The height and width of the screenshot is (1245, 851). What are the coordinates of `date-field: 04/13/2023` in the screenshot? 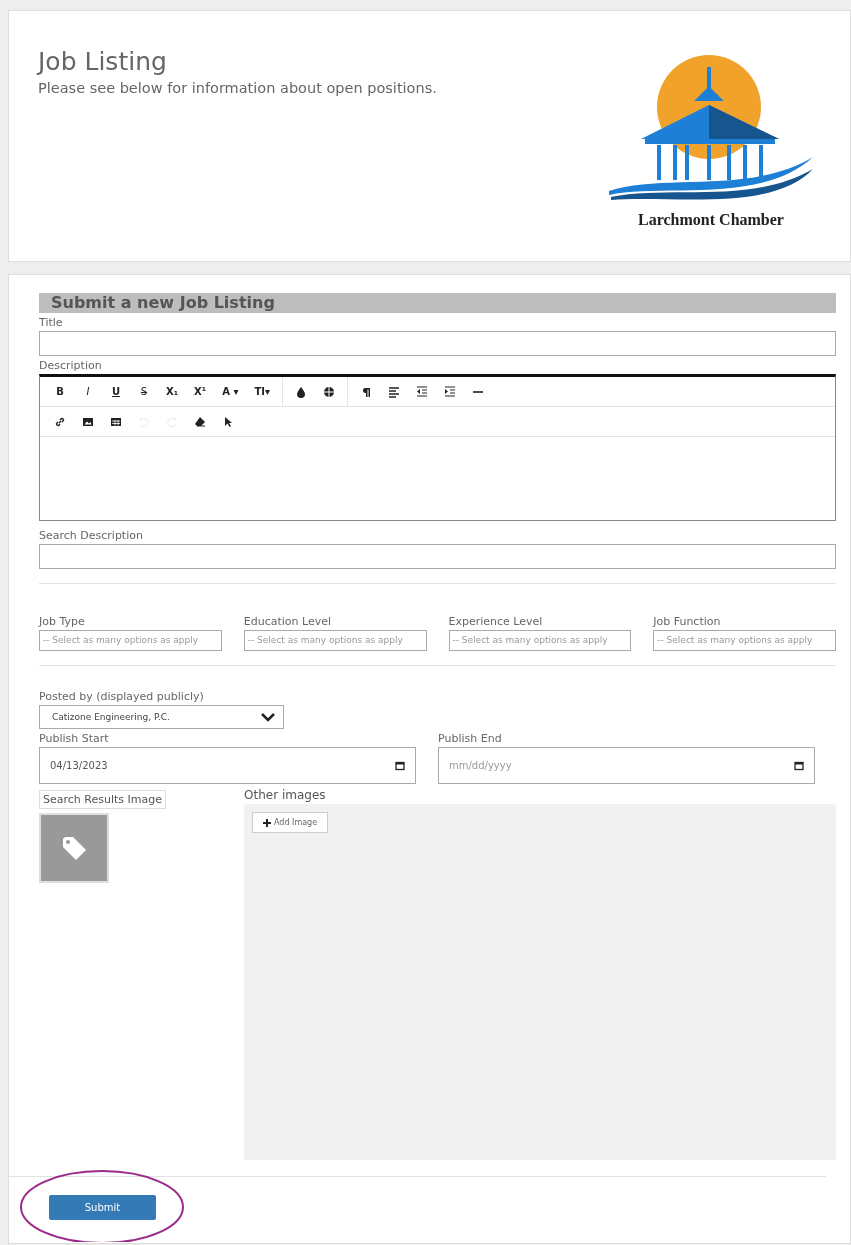 It's located at (227, 765).